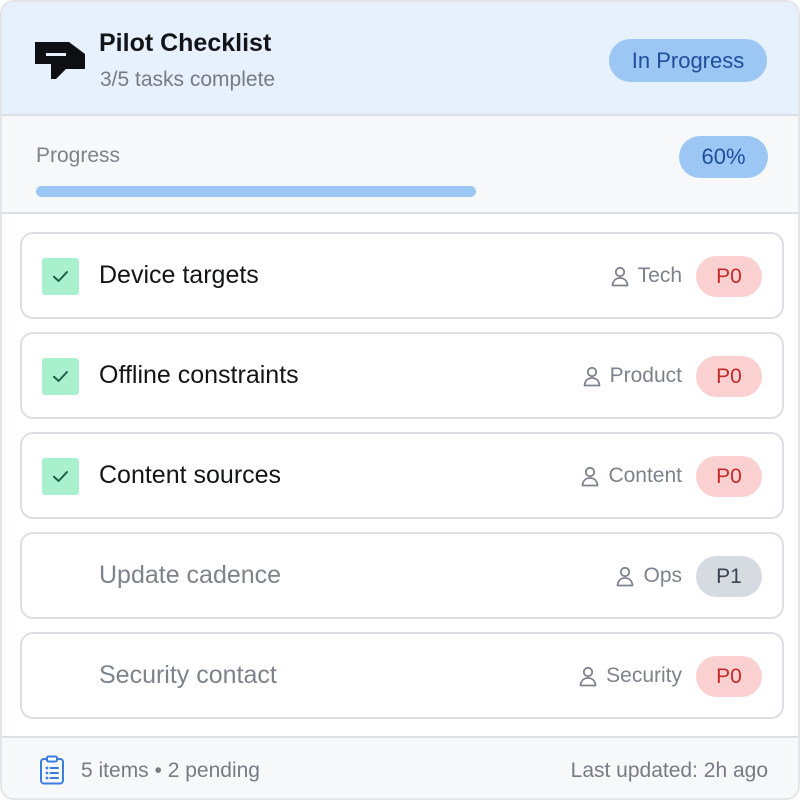 This screenshot has width=800, height=800. I want to click on priority-badge: P1, so click(729, 576).